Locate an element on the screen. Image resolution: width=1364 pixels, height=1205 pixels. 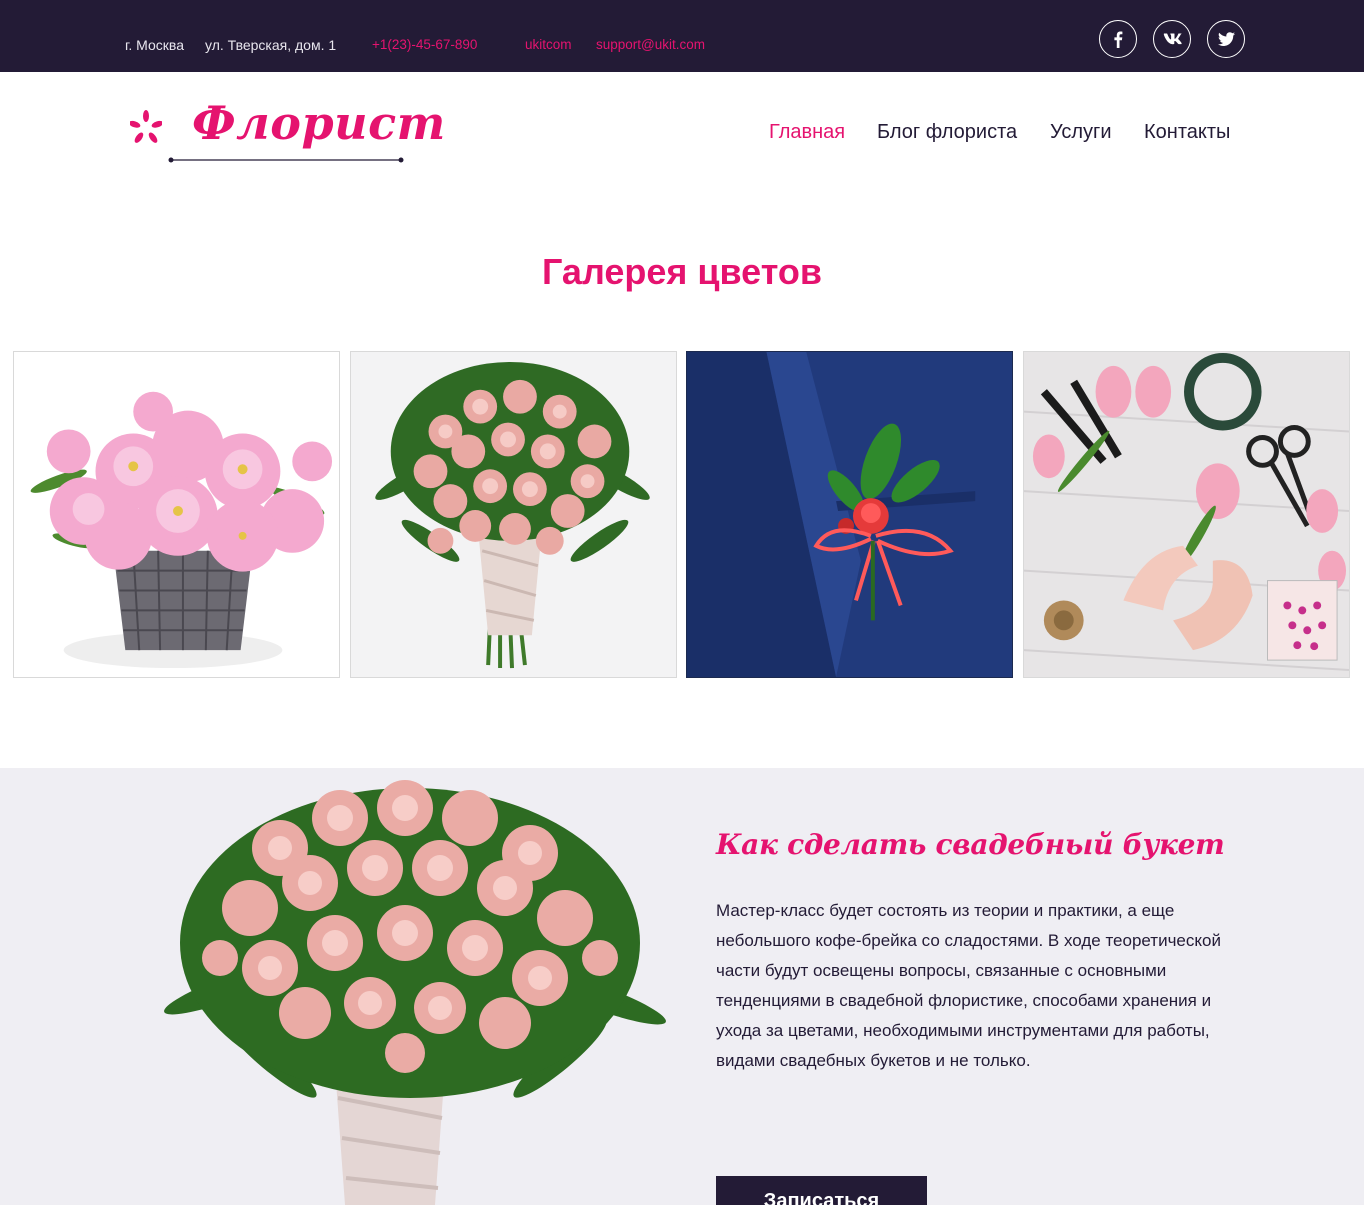
red-boutonniere-on-suit-image is located at coordinates (849, 514).